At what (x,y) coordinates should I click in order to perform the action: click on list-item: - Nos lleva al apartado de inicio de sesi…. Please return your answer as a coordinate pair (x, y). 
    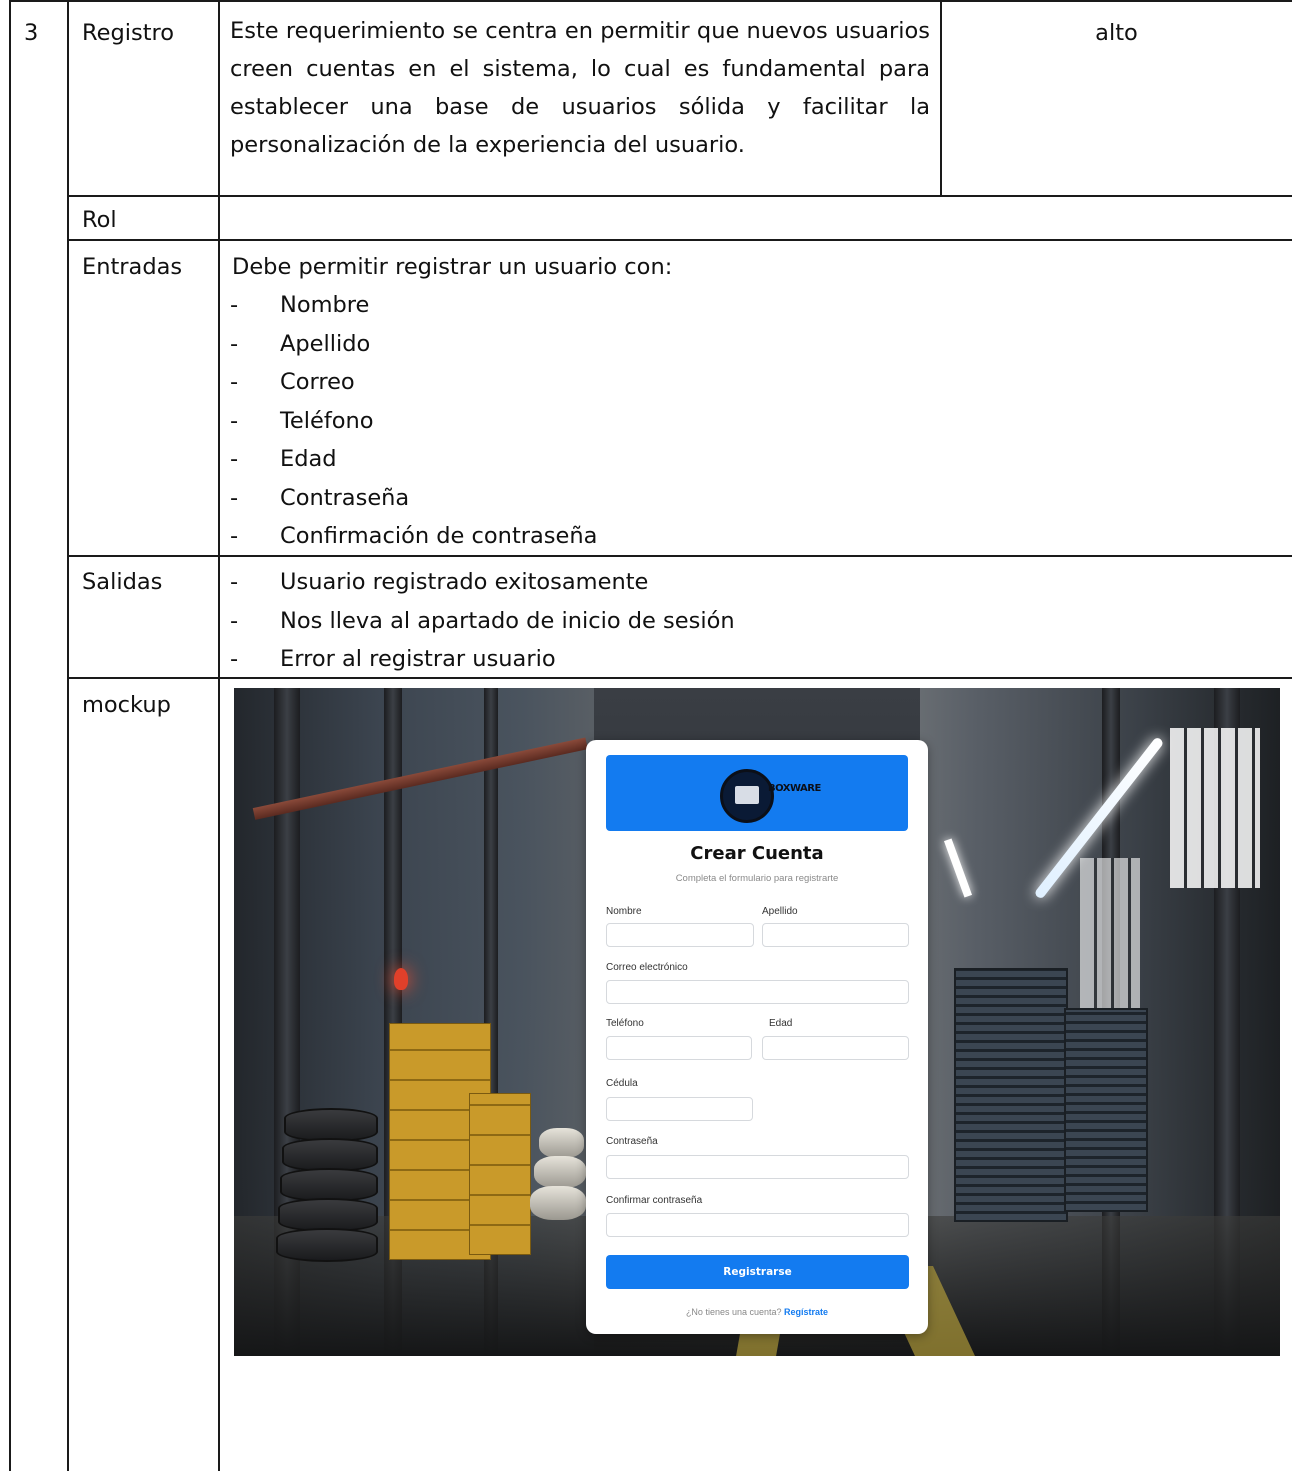
    Looking at the image, I should click on (482, 620).